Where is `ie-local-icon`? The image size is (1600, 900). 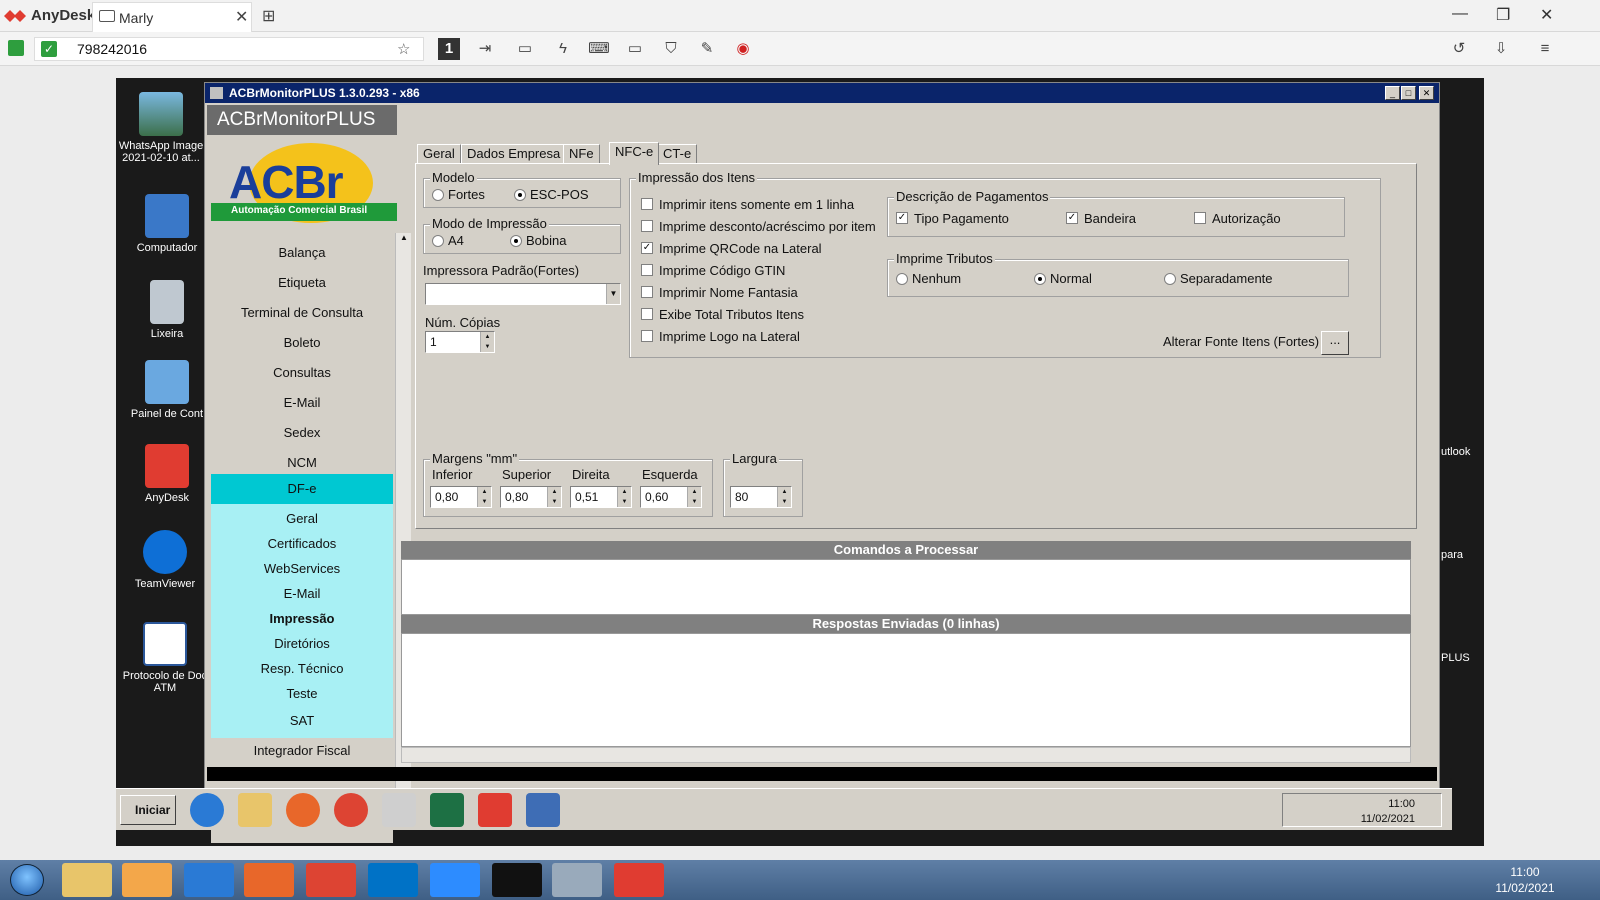
ie-local-icon is located at coordinates (209, 880).